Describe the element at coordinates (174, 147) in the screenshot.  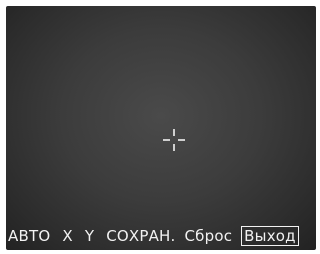
I see `crosshair-bottom` at that location.